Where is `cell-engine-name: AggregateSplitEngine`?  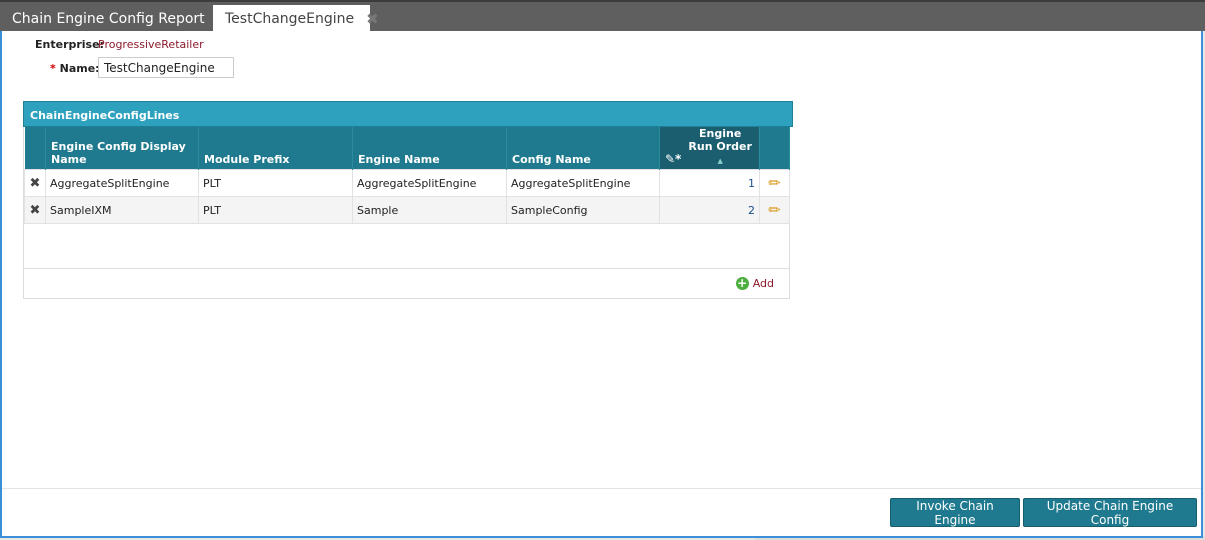 cell-engine-name: AggregateSplitEngine is located at coordinates (429, 183).